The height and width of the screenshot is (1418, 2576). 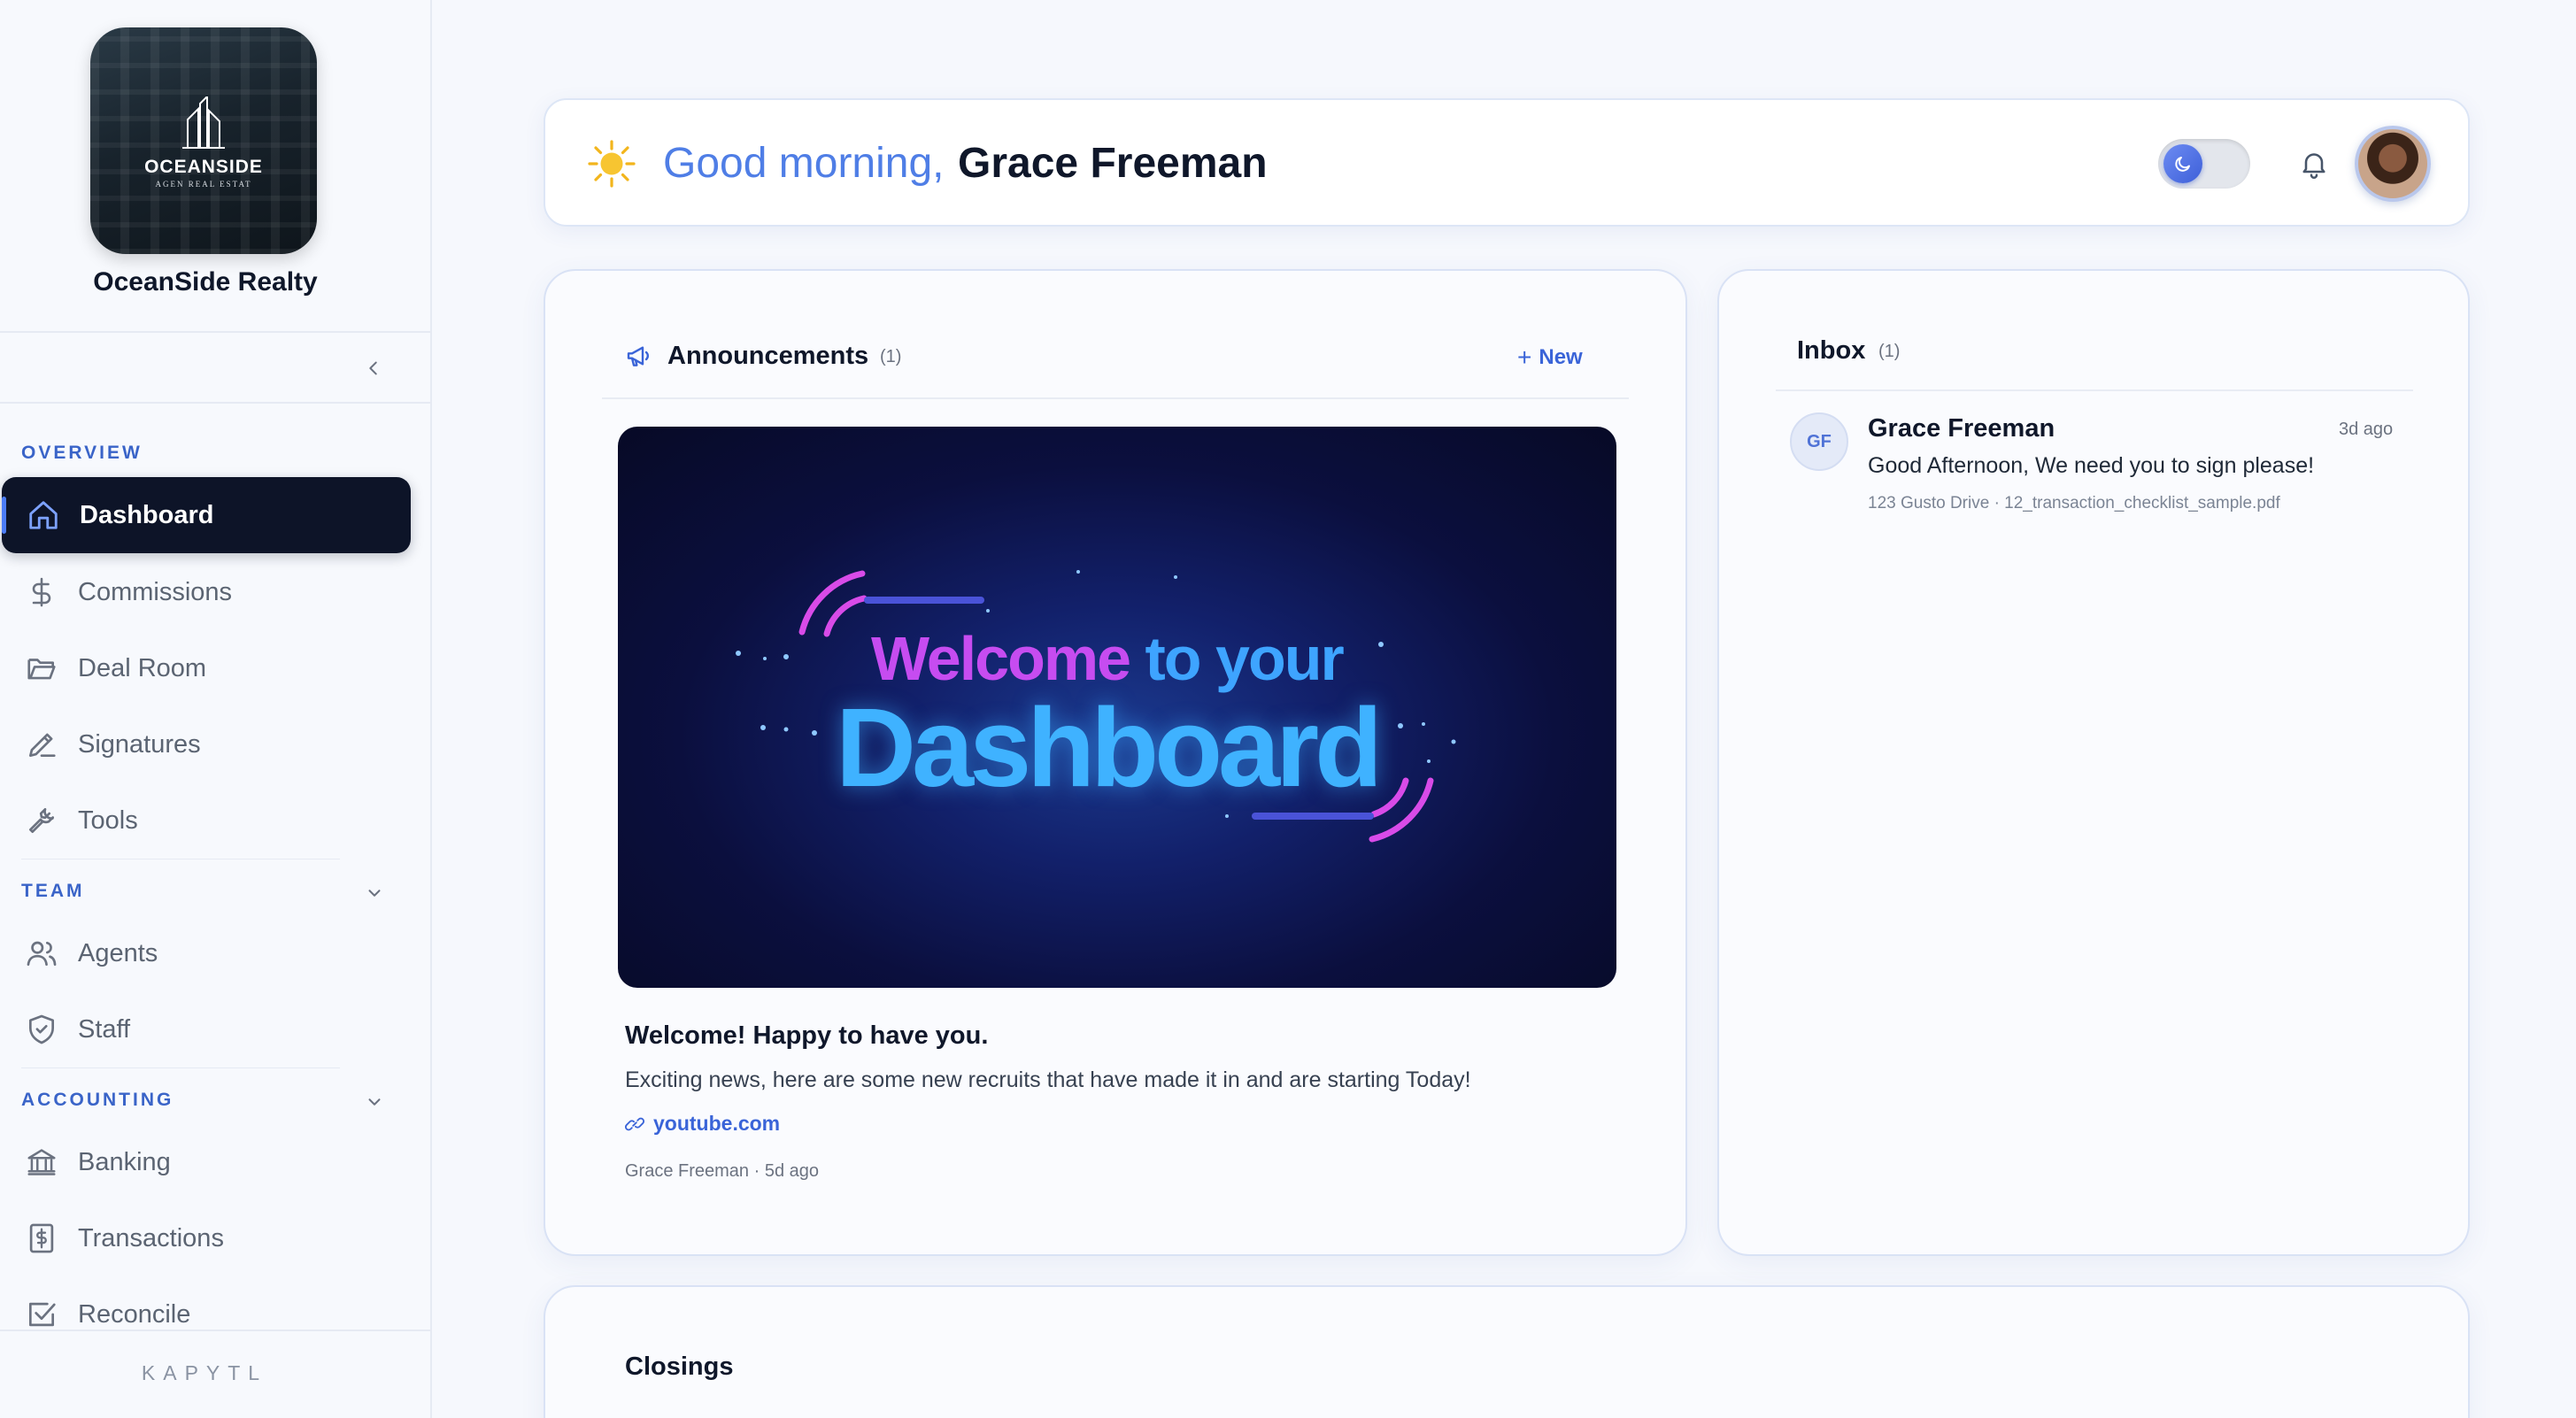 I want to click on notifications-button, so click(x=2313, y=163).